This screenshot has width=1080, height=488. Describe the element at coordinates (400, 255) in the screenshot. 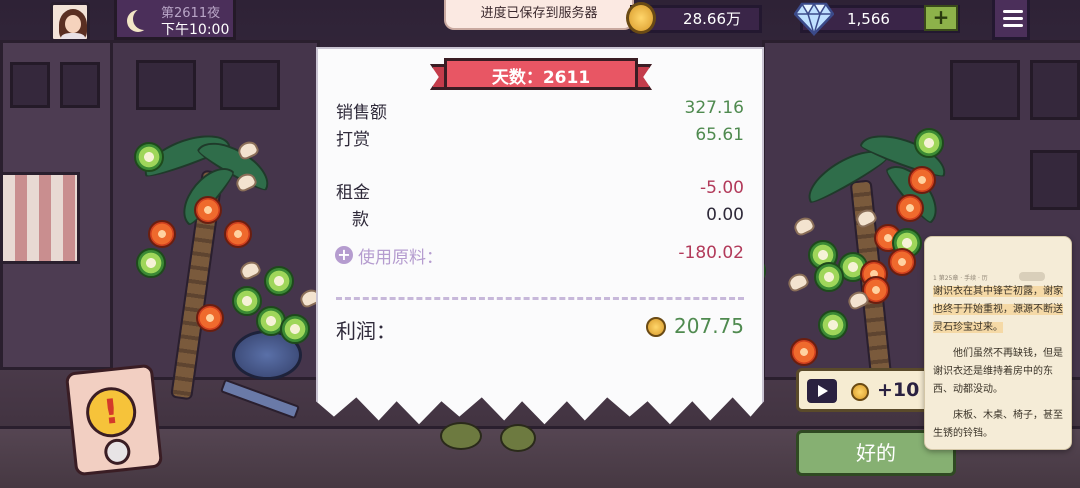

I see `materials-used-label: 使用原料：` at that location.